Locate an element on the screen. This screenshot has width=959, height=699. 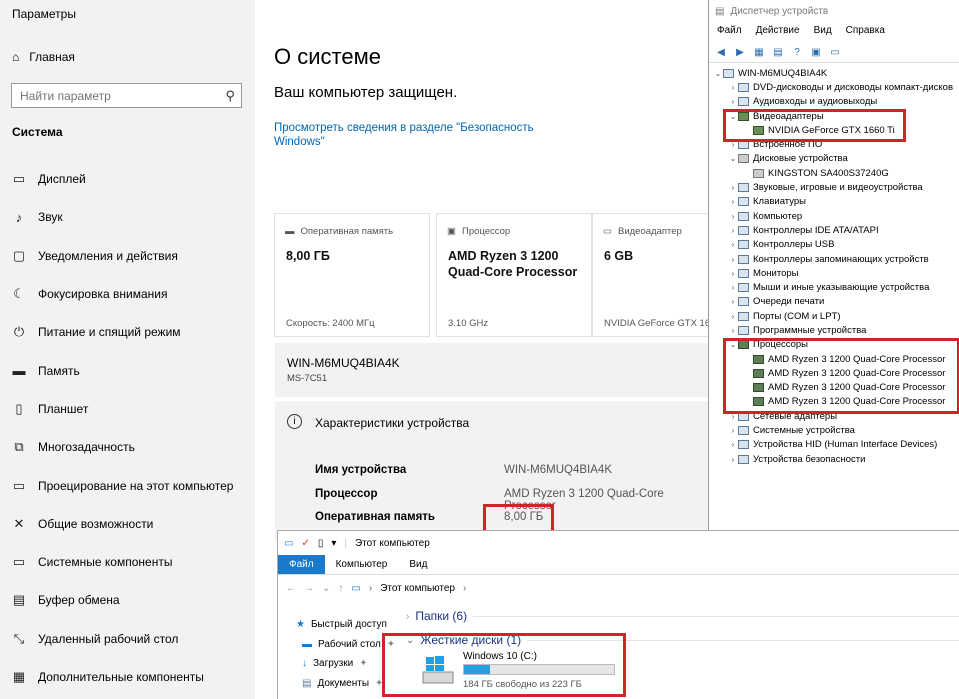
spec-value: WIN-M6MUQ4BIA4K is located at coordinates (558, 470).